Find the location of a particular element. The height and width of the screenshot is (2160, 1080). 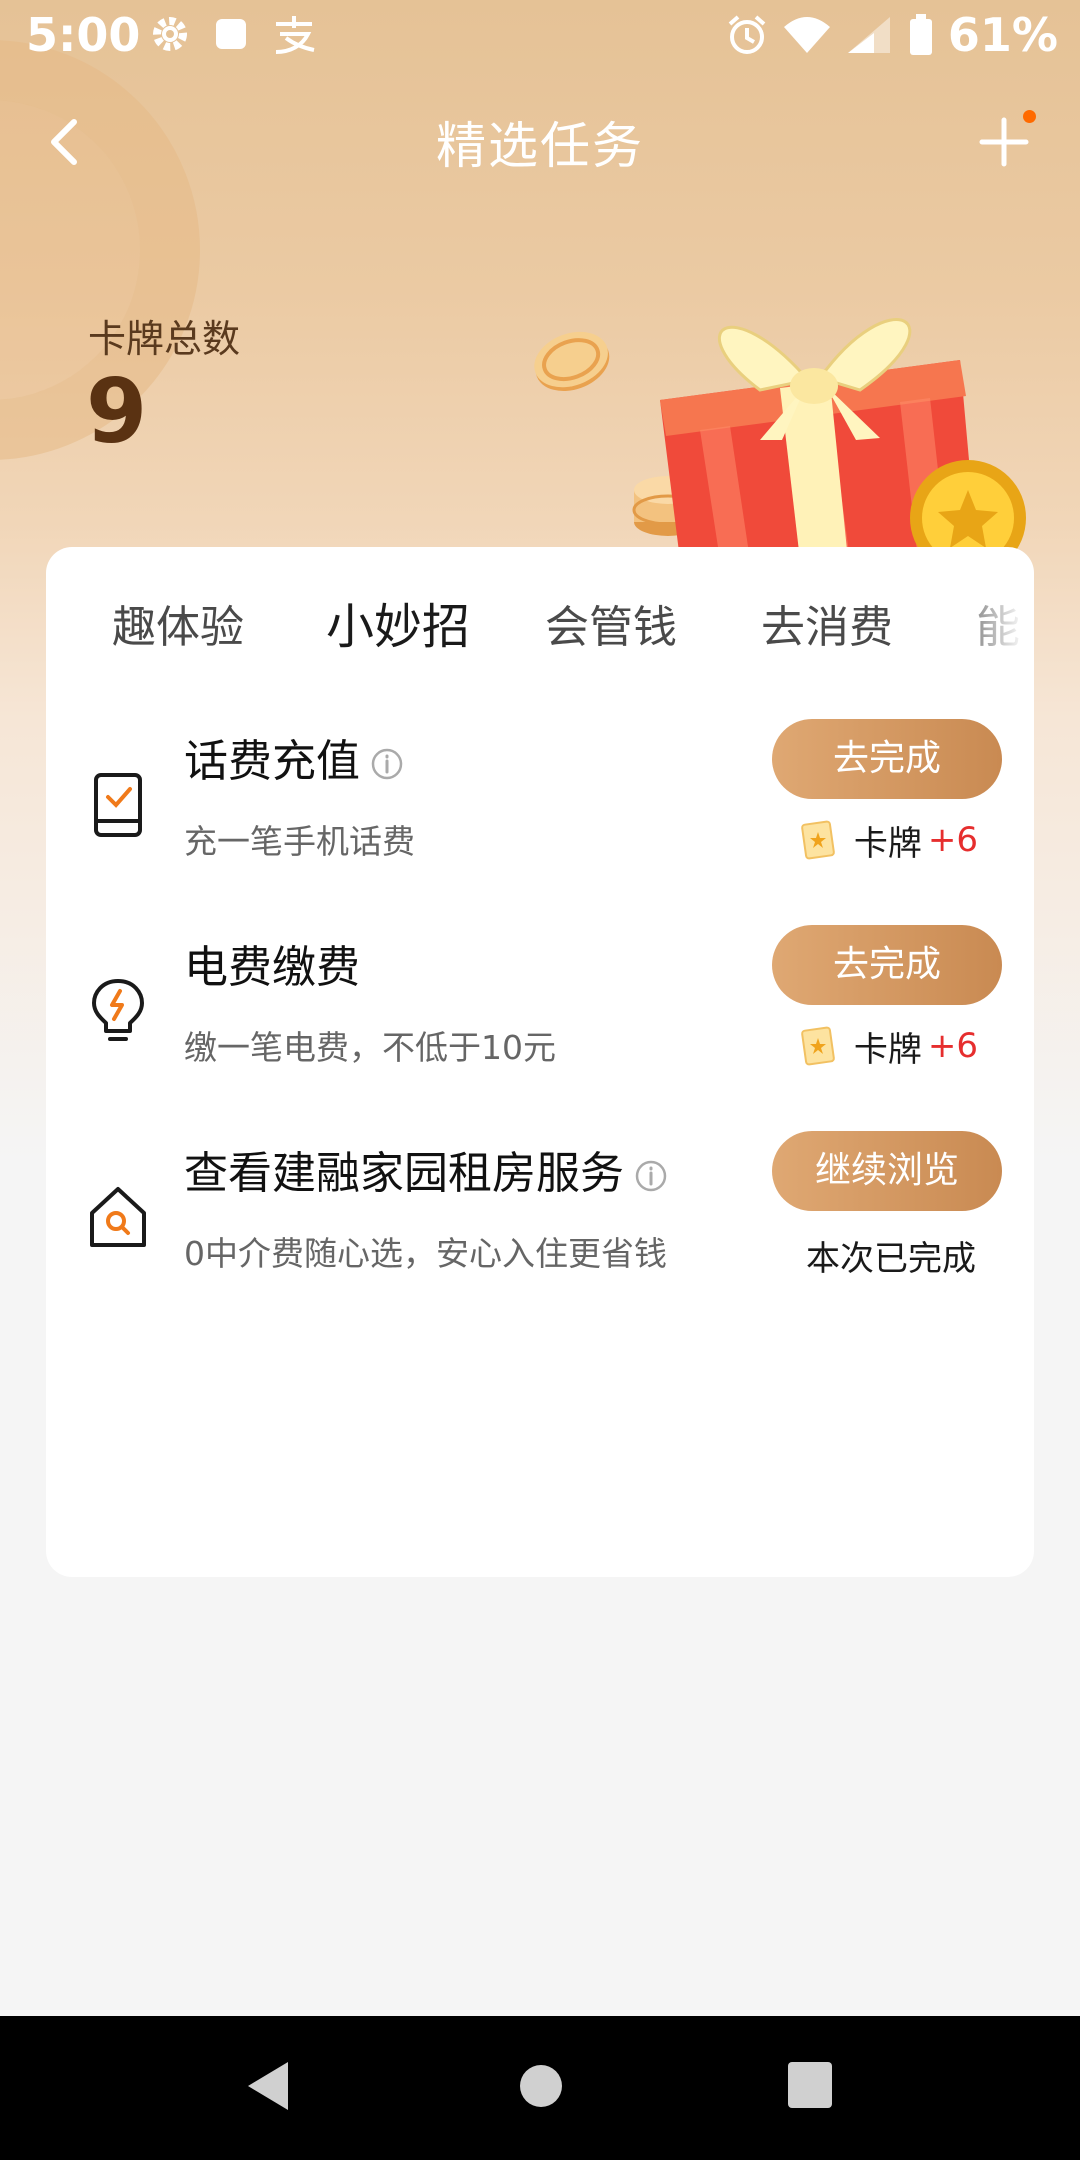

recents-square-icon is located at coordinates (810, 2086).